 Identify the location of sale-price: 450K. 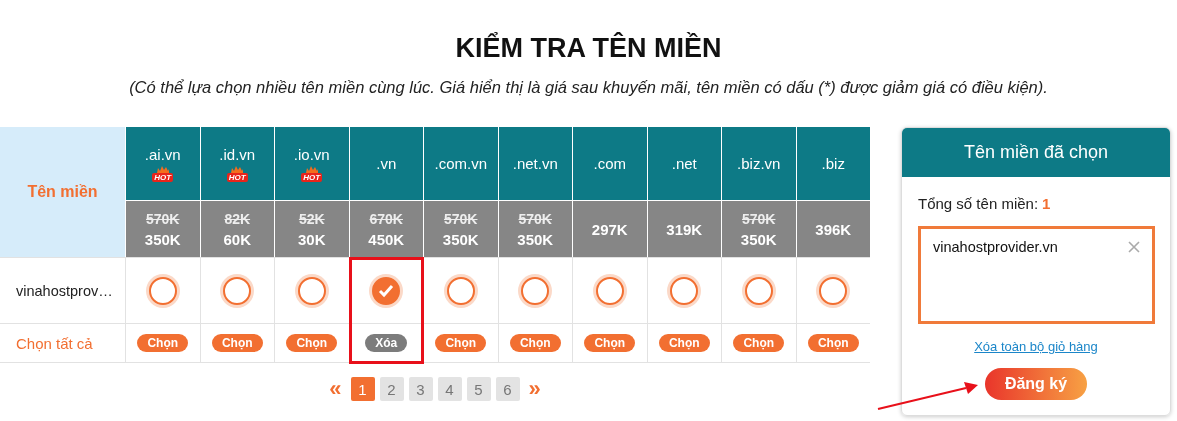
(386, 239).